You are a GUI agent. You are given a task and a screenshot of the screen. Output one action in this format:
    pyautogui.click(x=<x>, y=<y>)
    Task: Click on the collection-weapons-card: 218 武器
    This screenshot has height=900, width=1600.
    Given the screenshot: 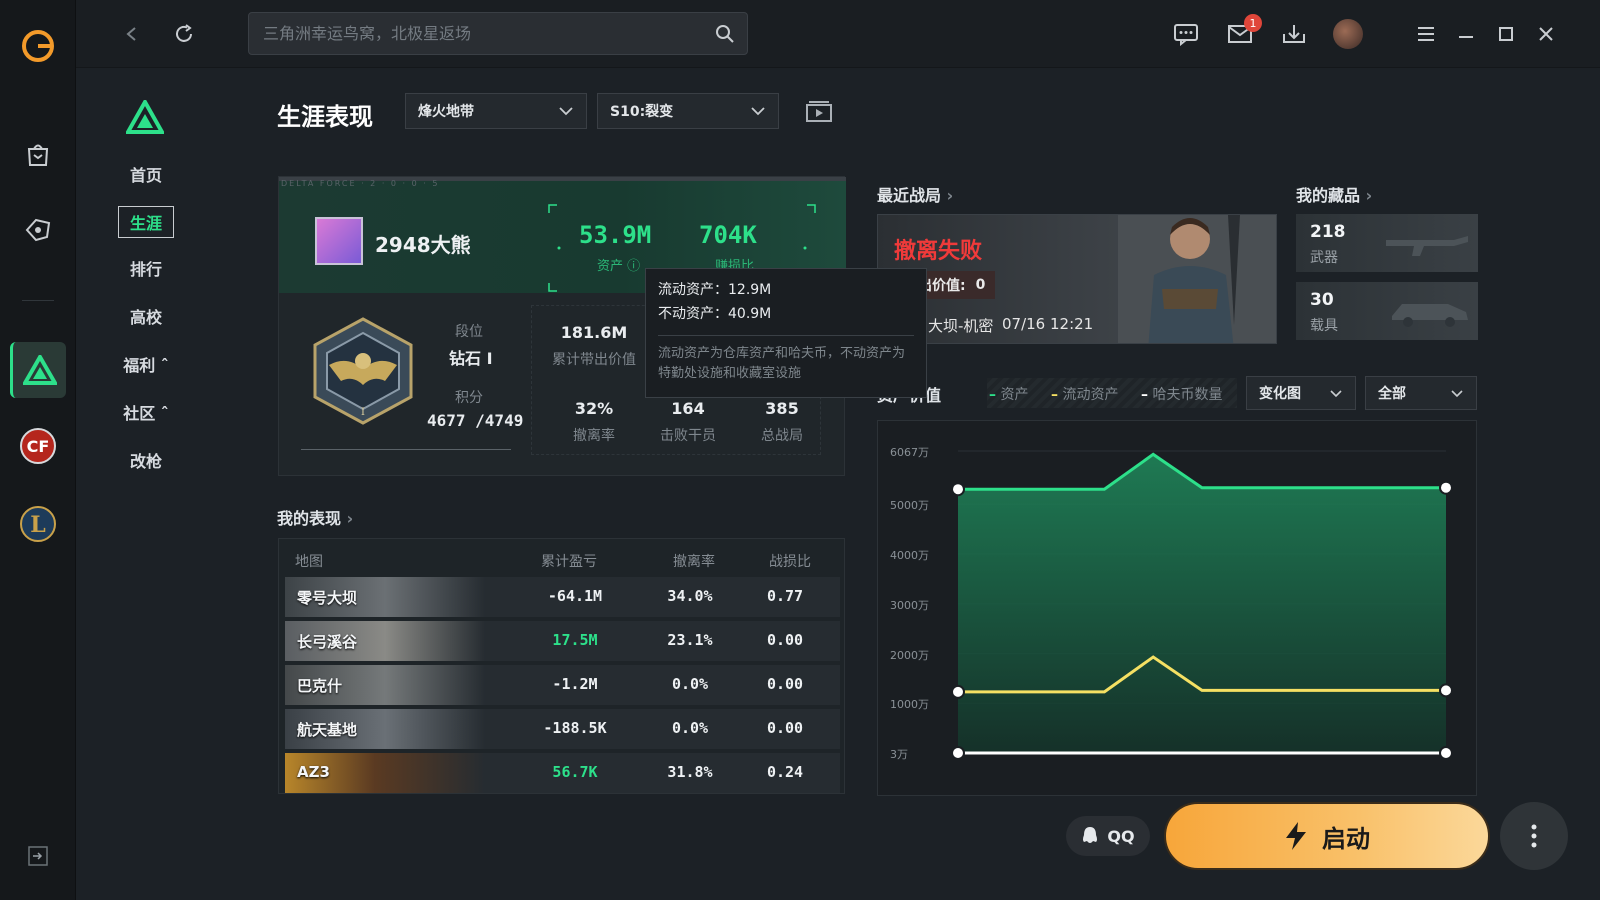 What is the action you would take?
    pyautogui.click(x=1387, y=243)
    